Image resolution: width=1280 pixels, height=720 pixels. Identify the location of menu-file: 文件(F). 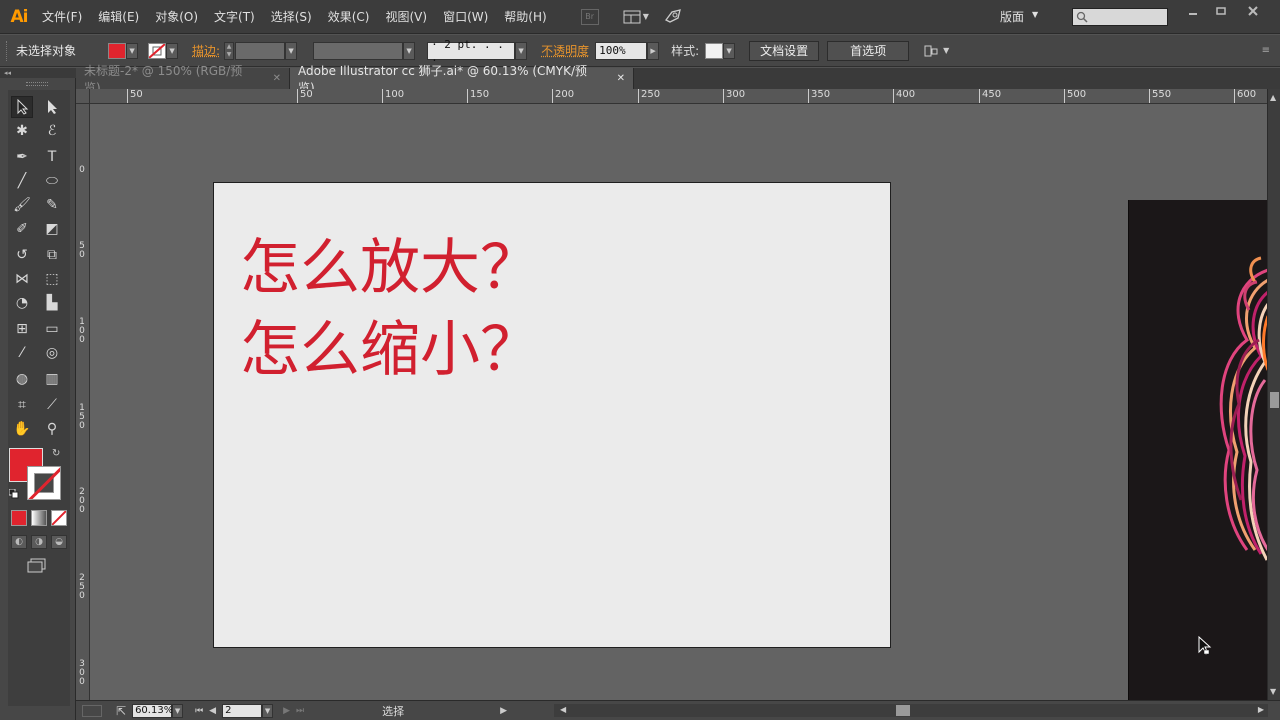
(62, 17).